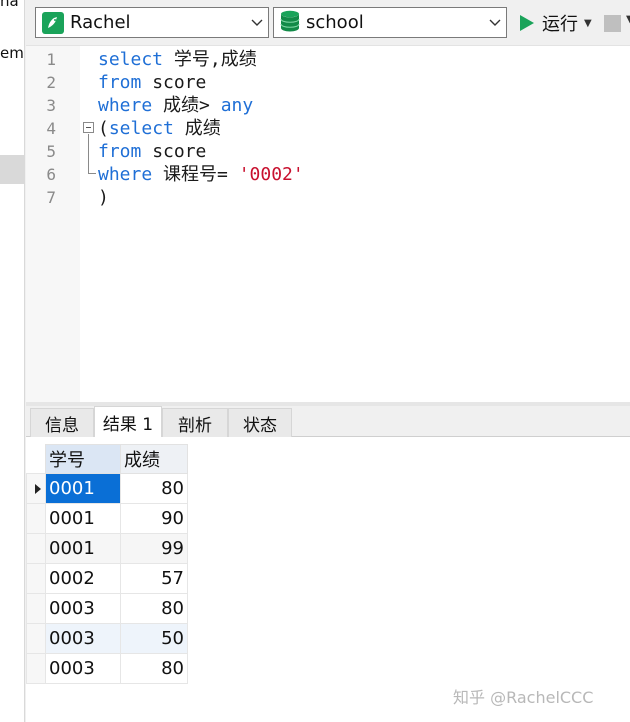 The image size is (630, 722). Describe the element at coordinates (51, 59) in the screenshot. I see `line-number: 1` at that location.